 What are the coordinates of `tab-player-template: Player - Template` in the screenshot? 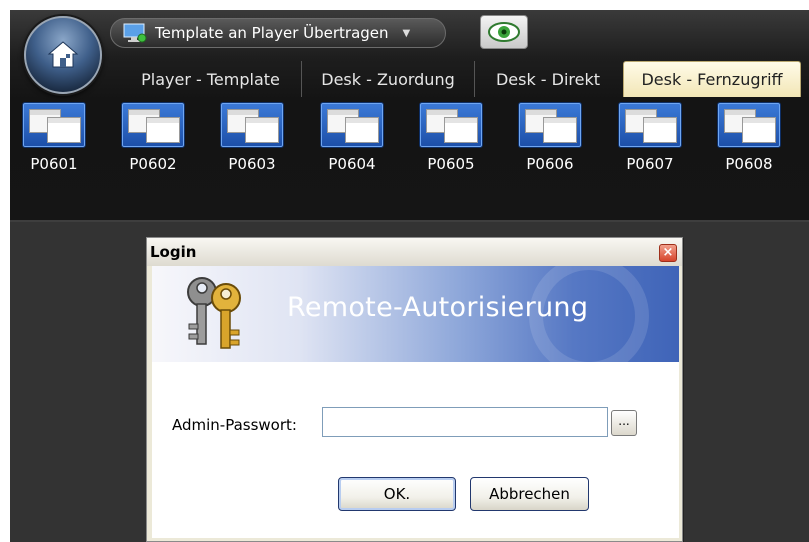 It's located at (211, 79).